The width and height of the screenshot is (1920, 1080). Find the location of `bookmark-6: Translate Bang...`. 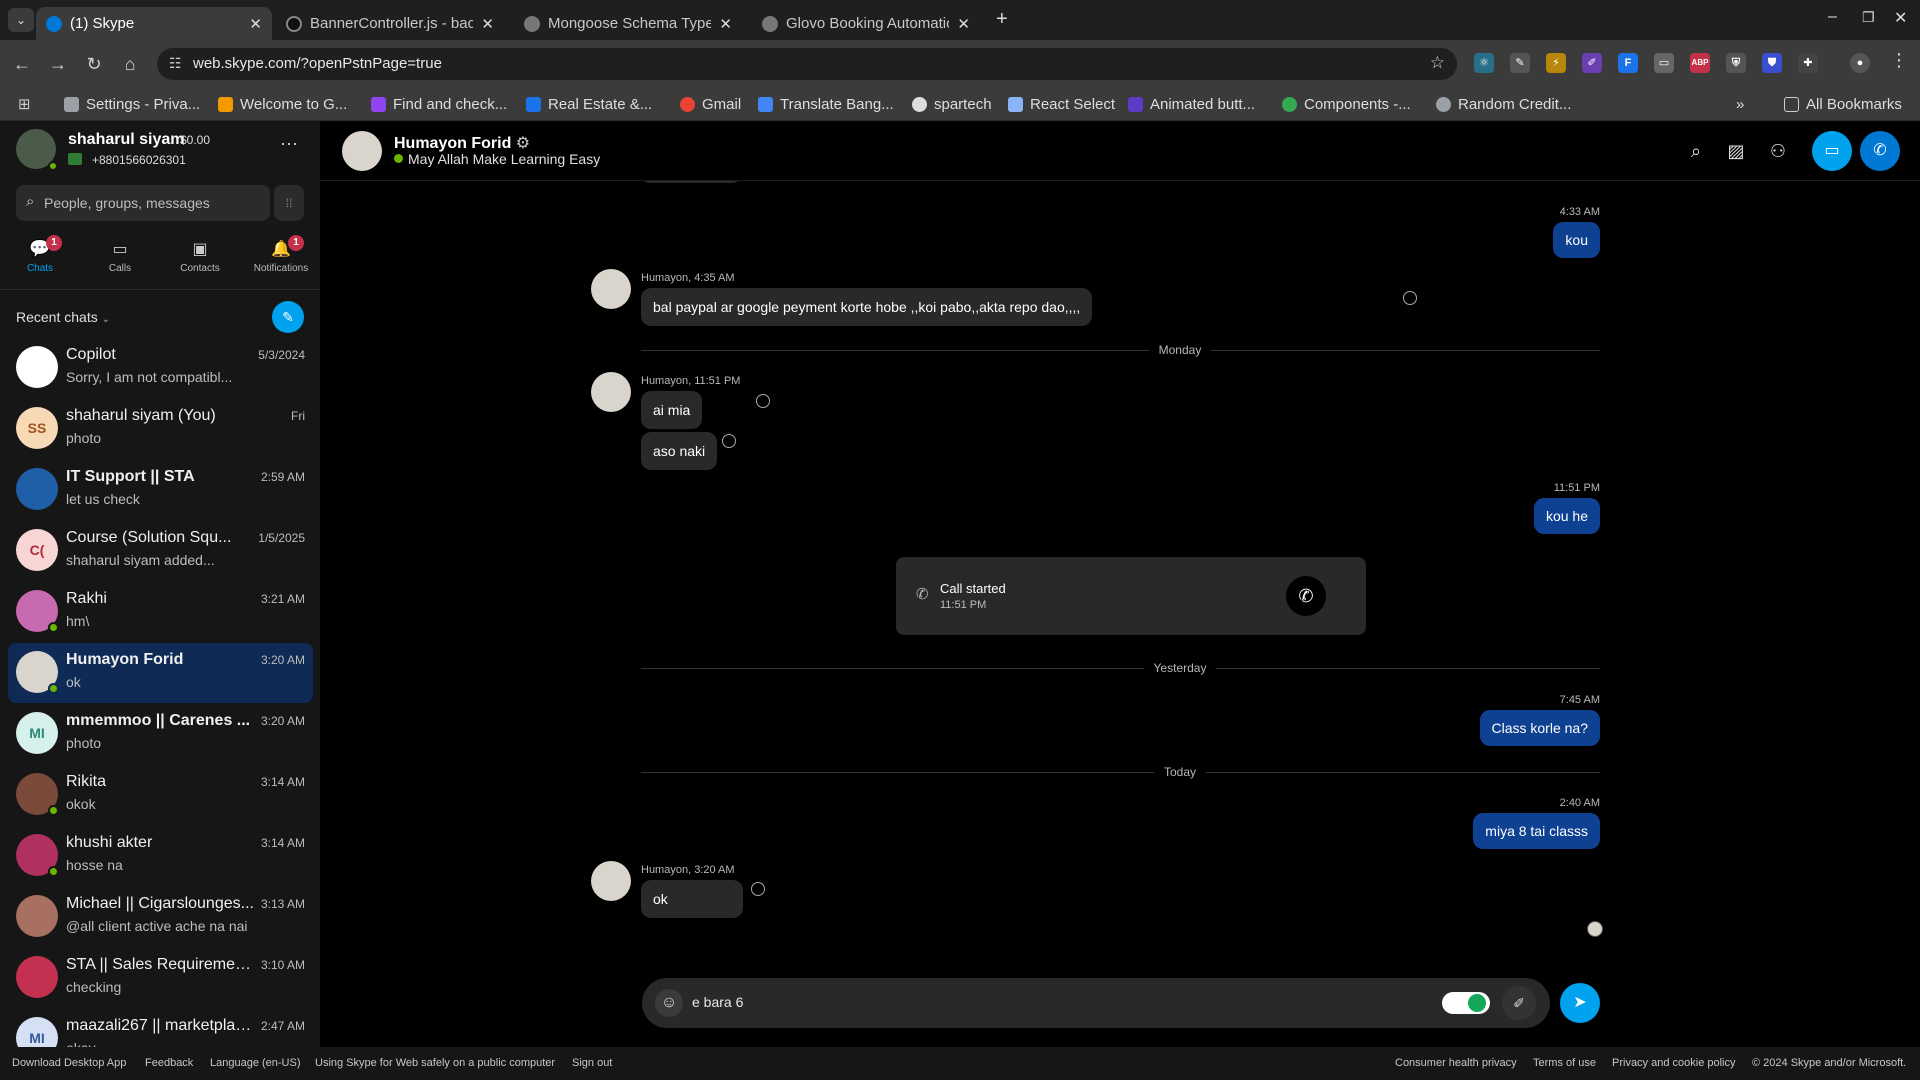

bookmark-6: Translate Bang... is located at coordinates (828, 104).